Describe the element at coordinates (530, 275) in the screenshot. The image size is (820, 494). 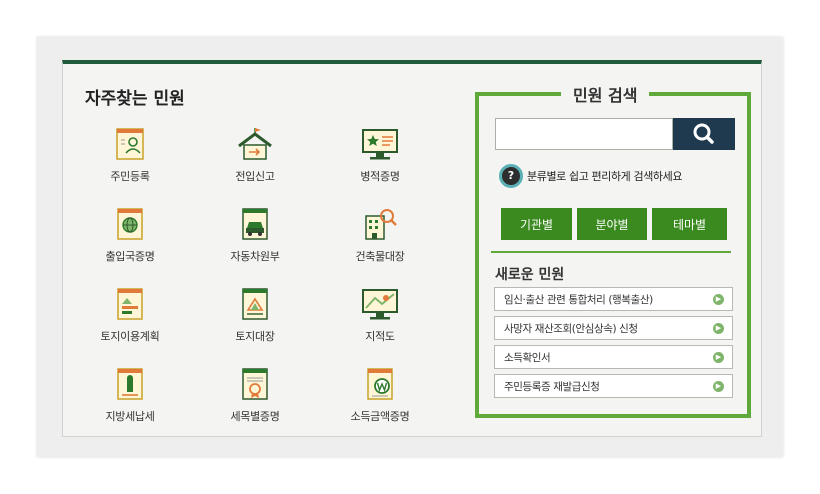
I see `new-services-title: 새로운 민원` at that location.